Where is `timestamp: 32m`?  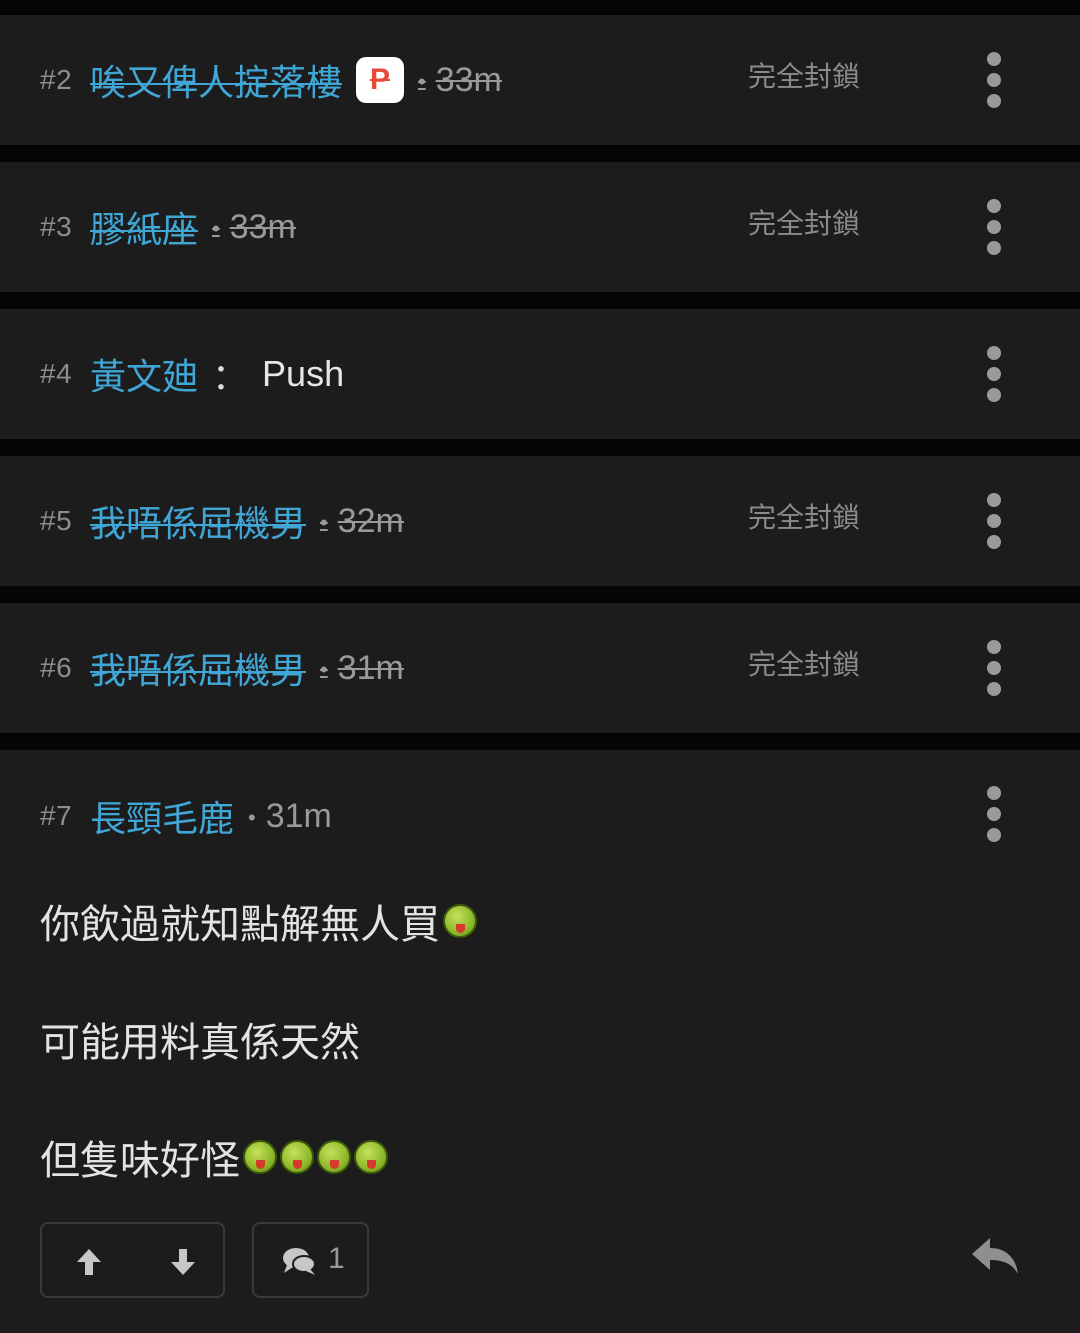 timestamp: 32m is located at coordinates (370, 520).